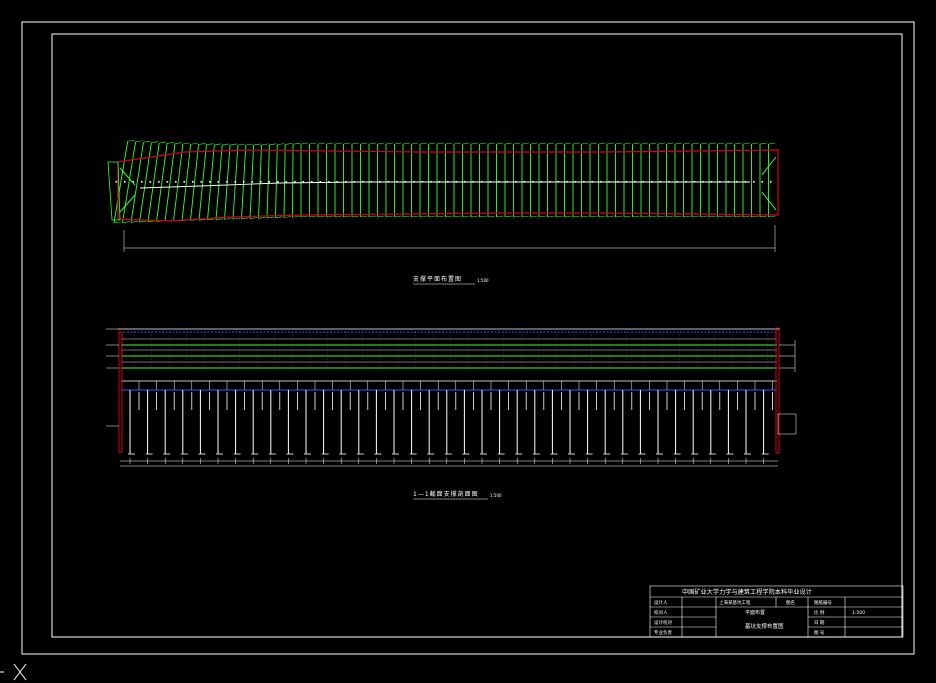  Describe the element at coordinates (764, 626) in the screenshot. I see `title-block-drawing-title: 基坑支撑布置图` at that location.